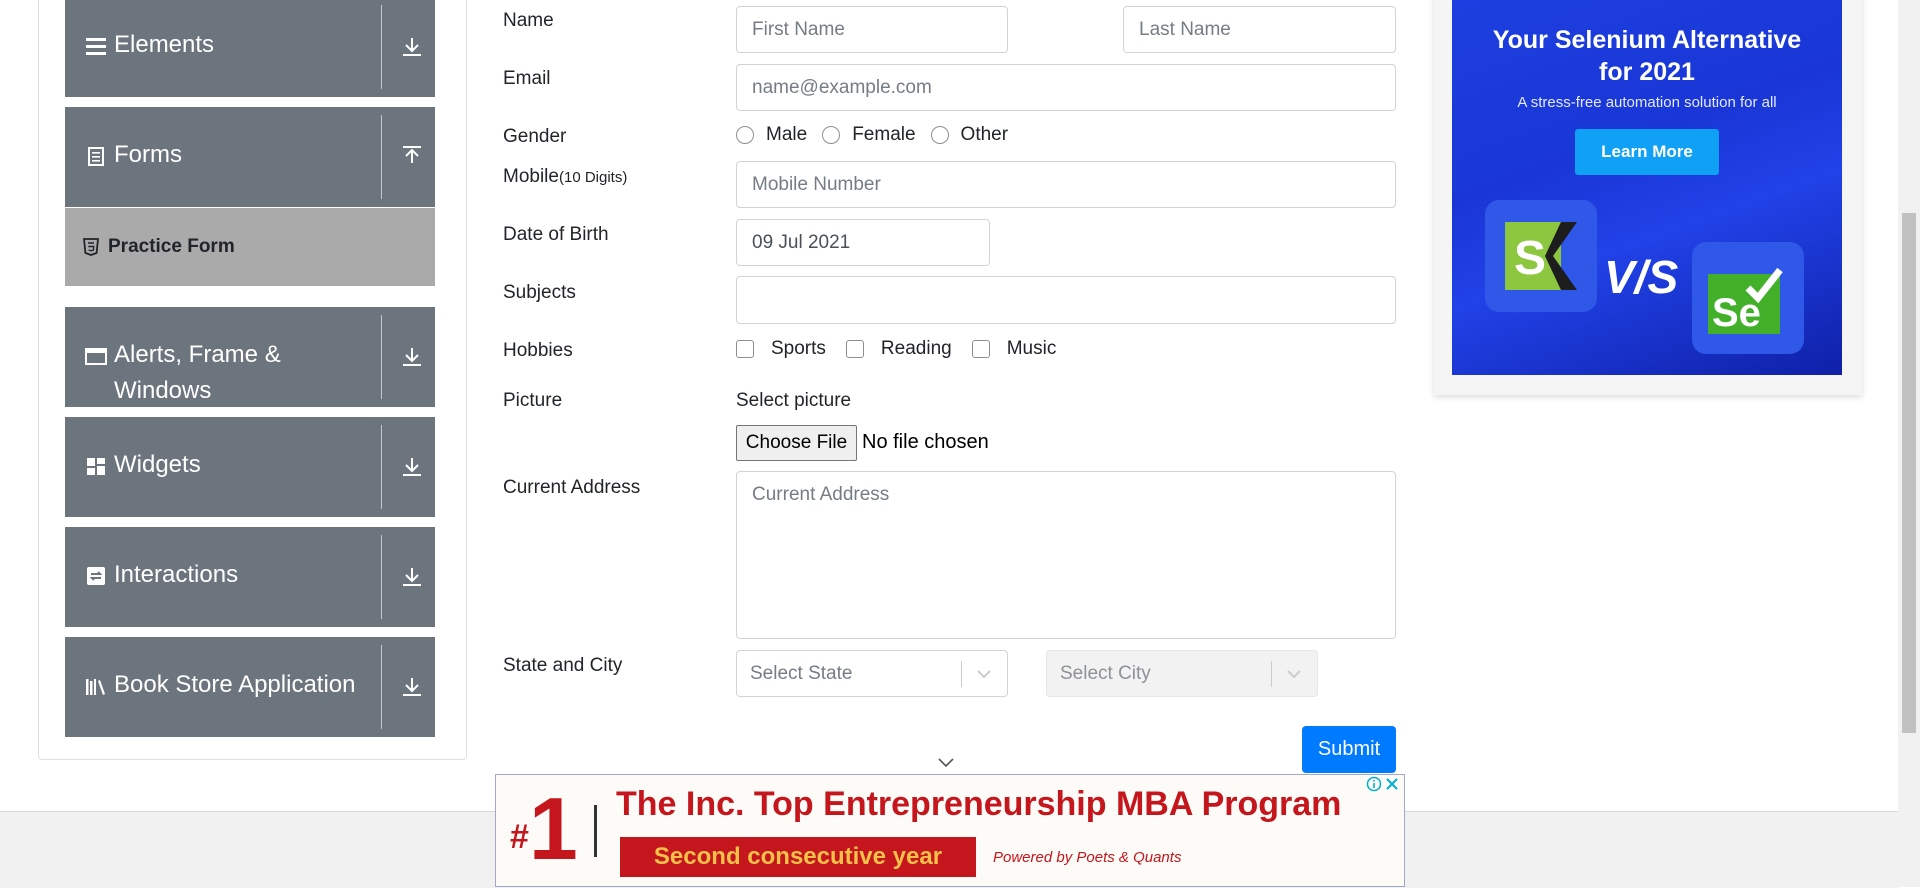  I want to click on hobbies-checkbox-group: Sports Reading Music, so click(903, 349).